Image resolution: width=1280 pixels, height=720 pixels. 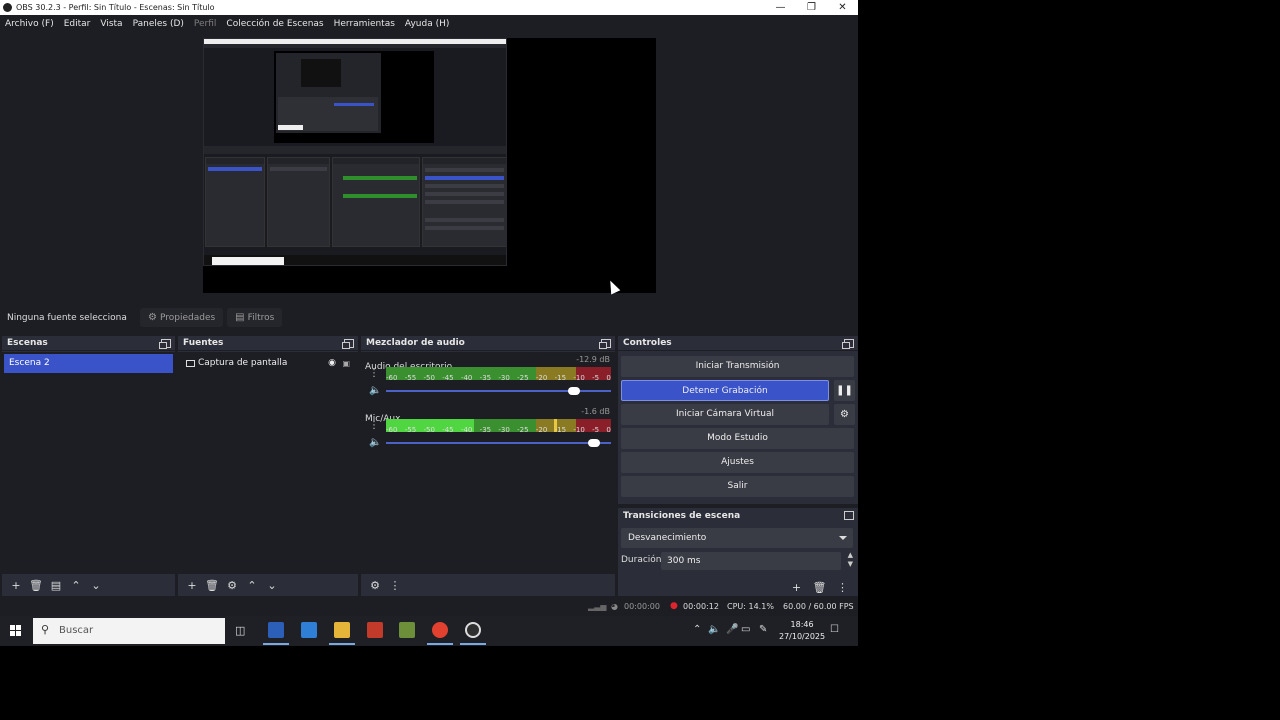 I want to click on tick-label: -35, so click(x=485, y=430).